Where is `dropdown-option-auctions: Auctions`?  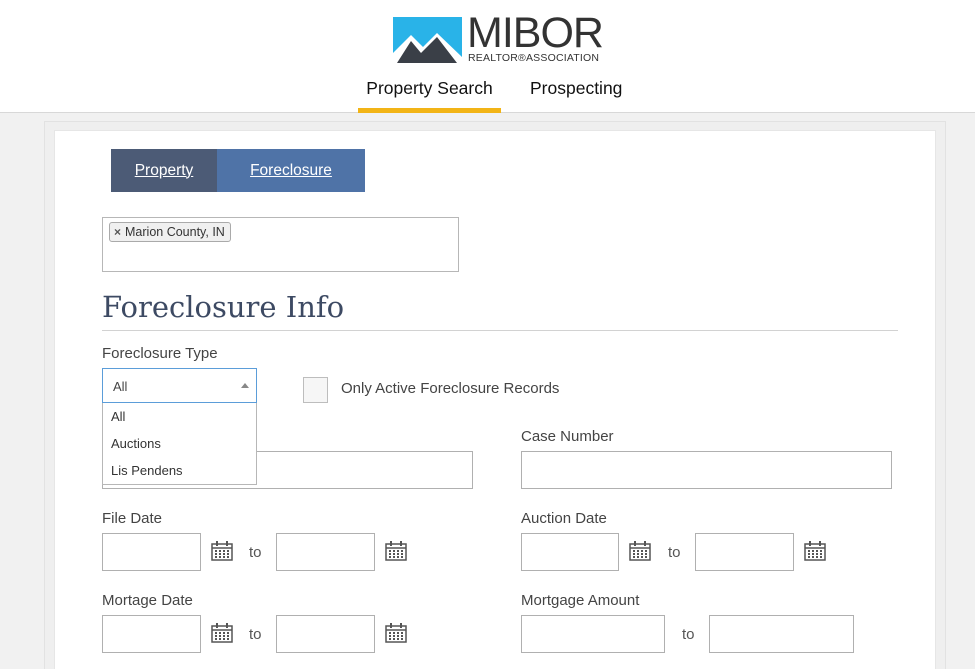 dropdown-option-auctions: Auctions is located at coordinates (179, 443).